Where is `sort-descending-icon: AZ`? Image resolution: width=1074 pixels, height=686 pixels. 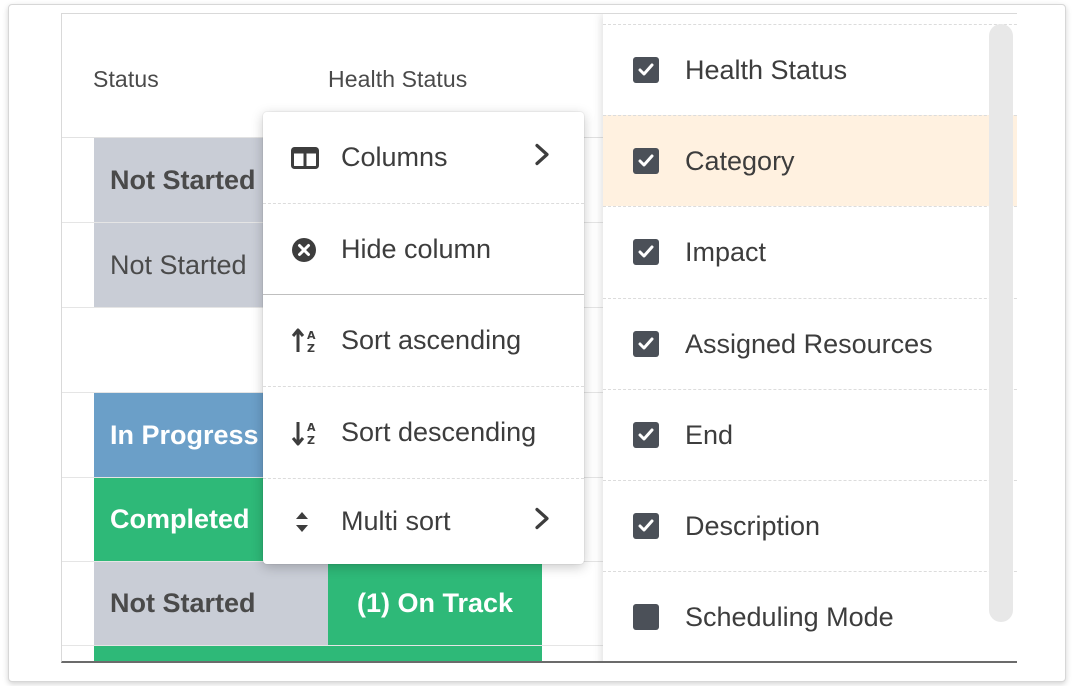
sort-descending-icon: AZ is located at coordinates (309, 433).